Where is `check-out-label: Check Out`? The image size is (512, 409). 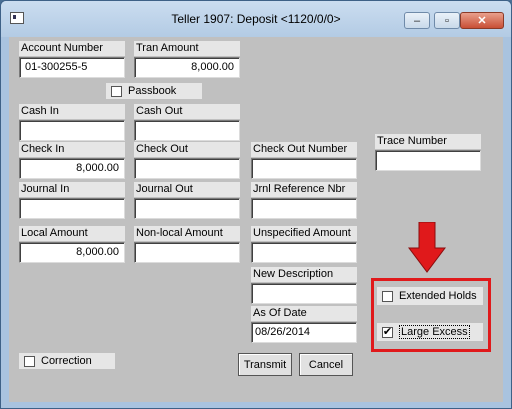
check-out-label: Check Out is located at coordinates (187, 149).